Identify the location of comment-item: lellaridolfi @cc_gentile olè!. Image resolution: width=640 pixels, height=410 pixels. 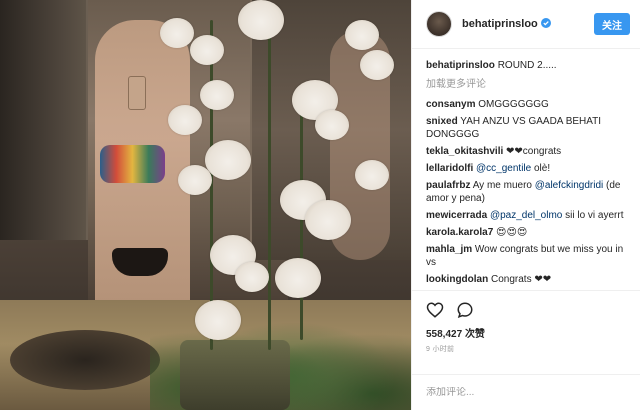
(526, 168).